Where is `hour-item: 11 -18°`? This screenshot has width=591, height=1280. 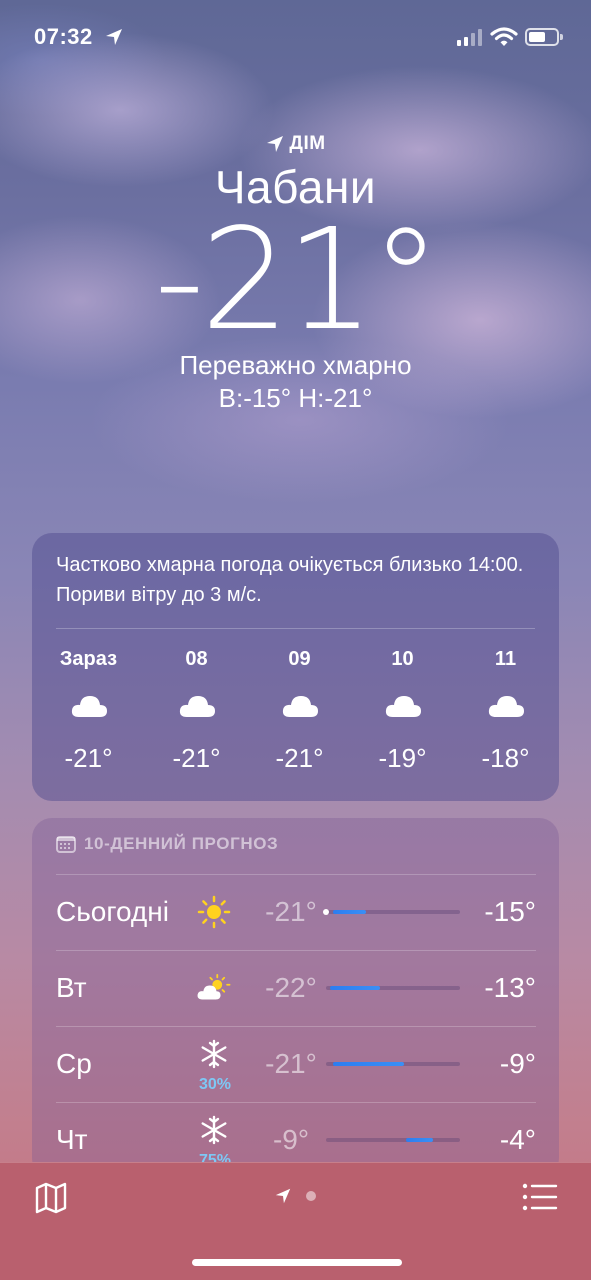
hour-item: 11 -18° is located at coordinates (505, 720).